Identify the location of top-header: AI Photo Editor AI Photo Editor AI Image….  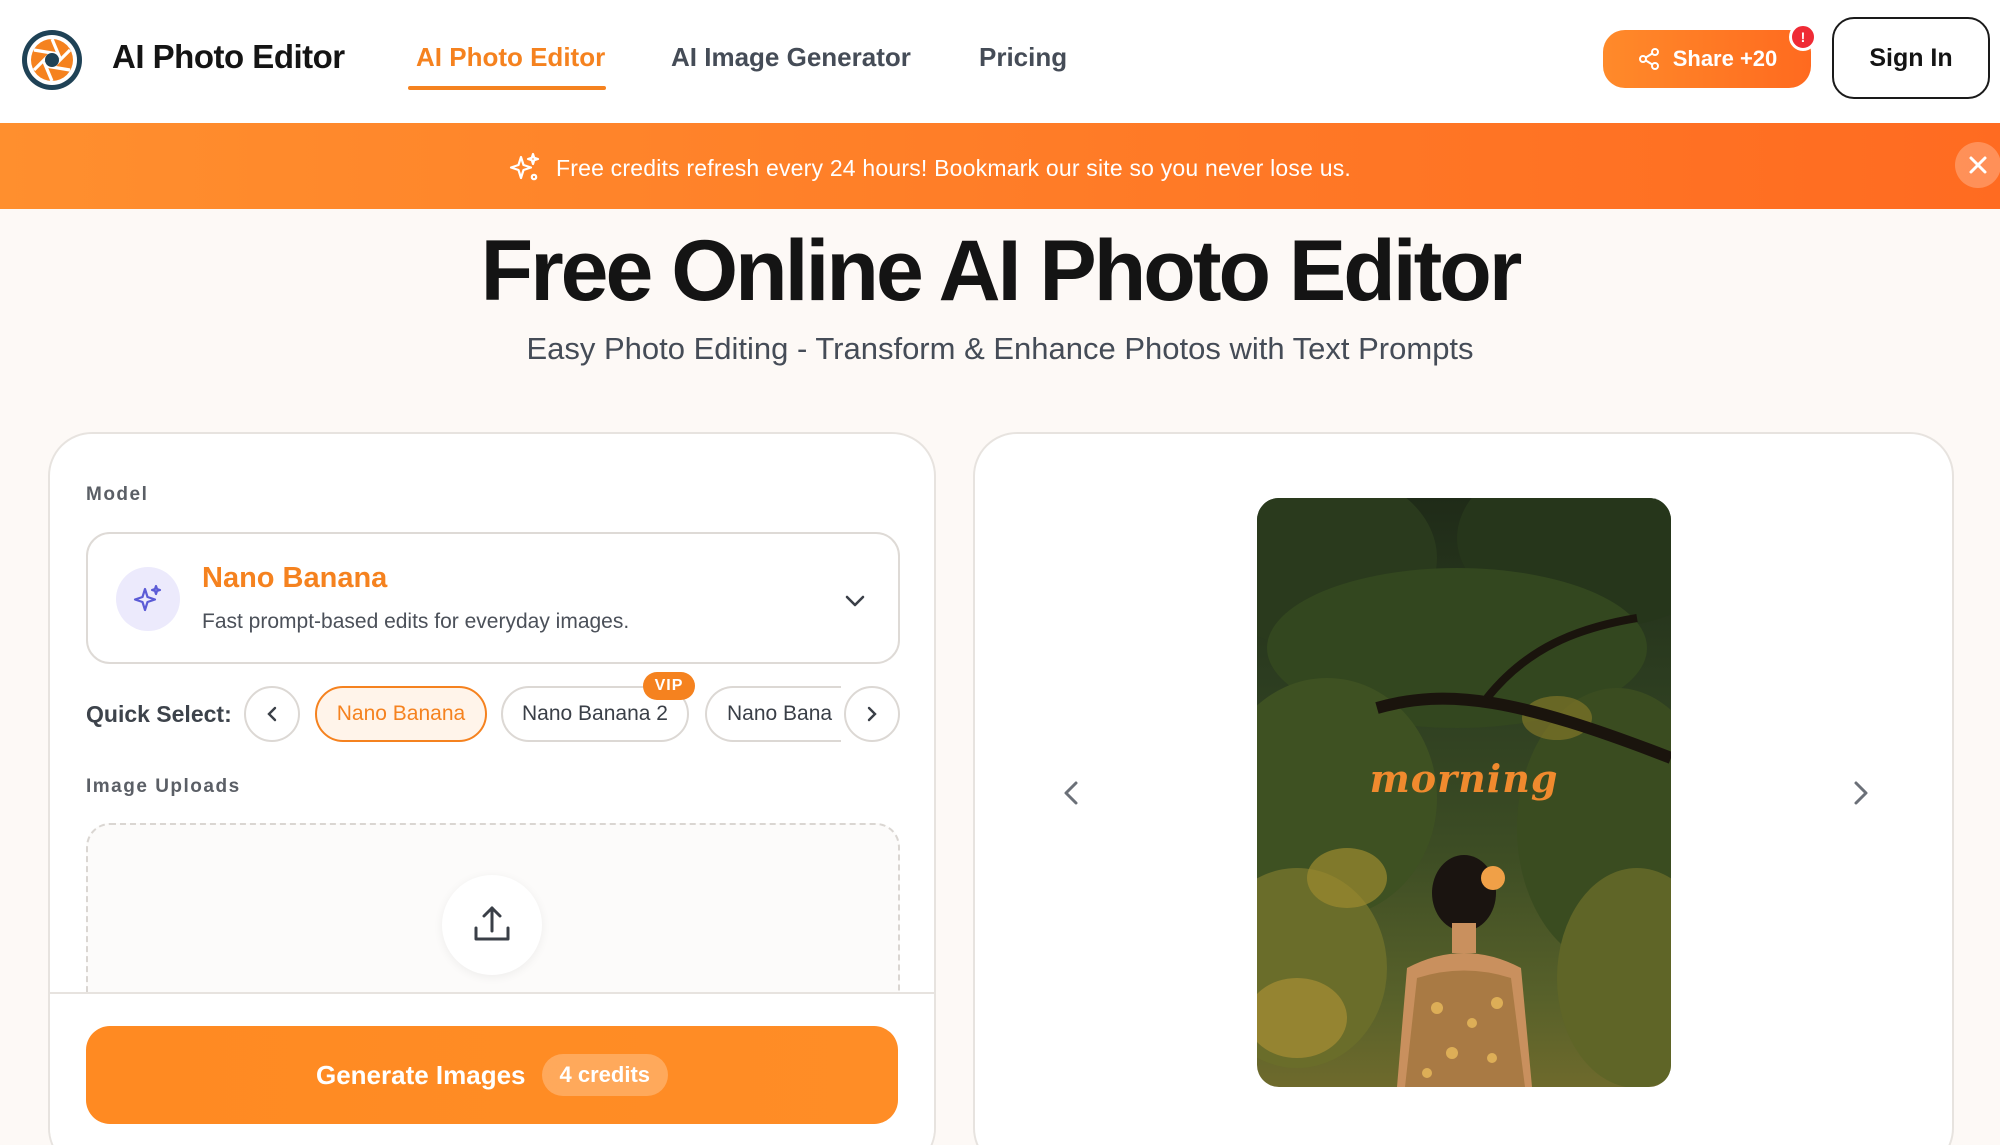
(1000, 61).